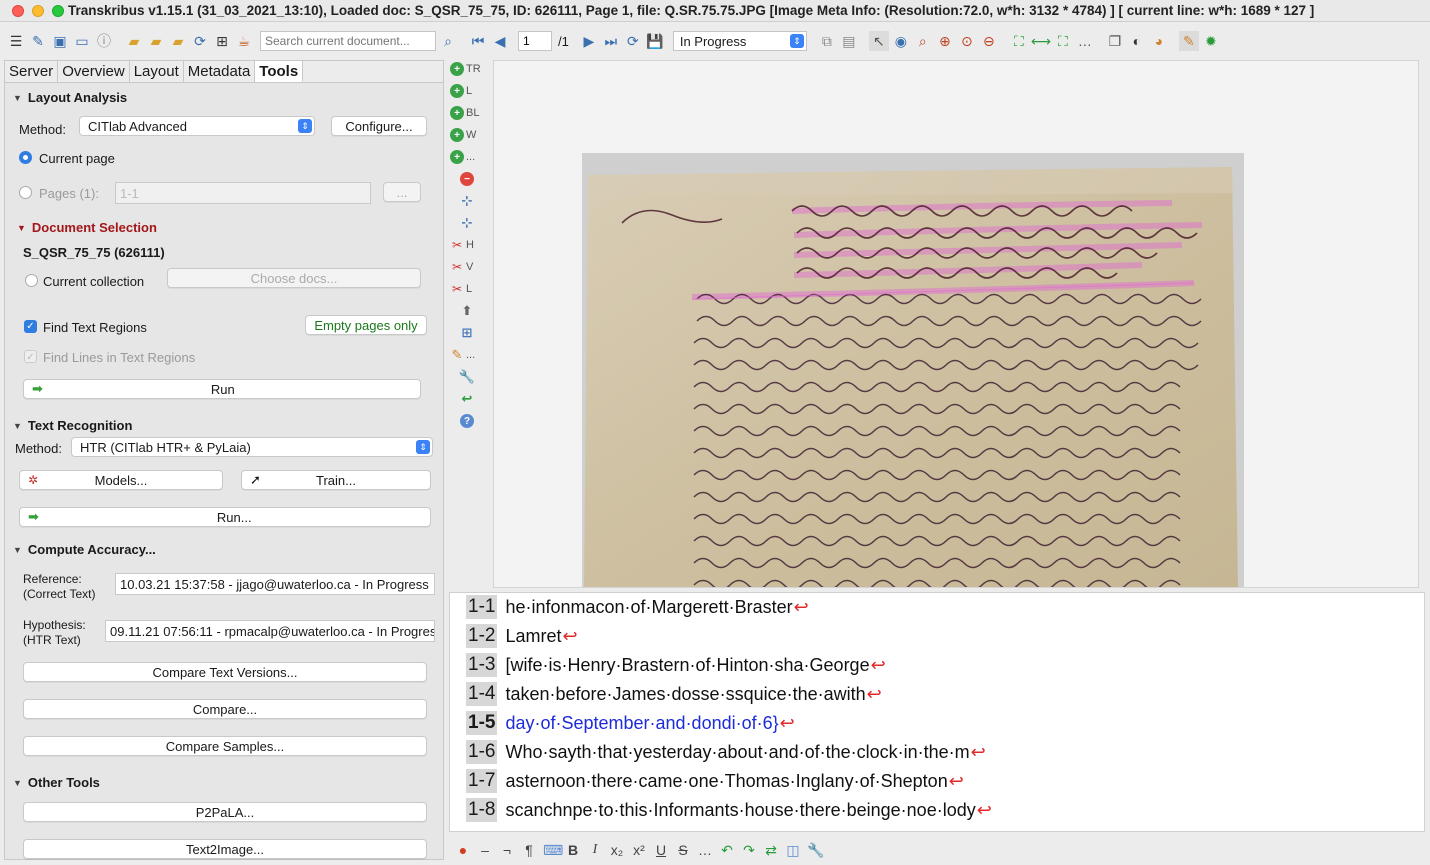 Image resolution: width=1430 pixels, height=865 pixels. Describe the element at coordinates (18, 10) in the screenshot. I see `close-window-button` at that location.